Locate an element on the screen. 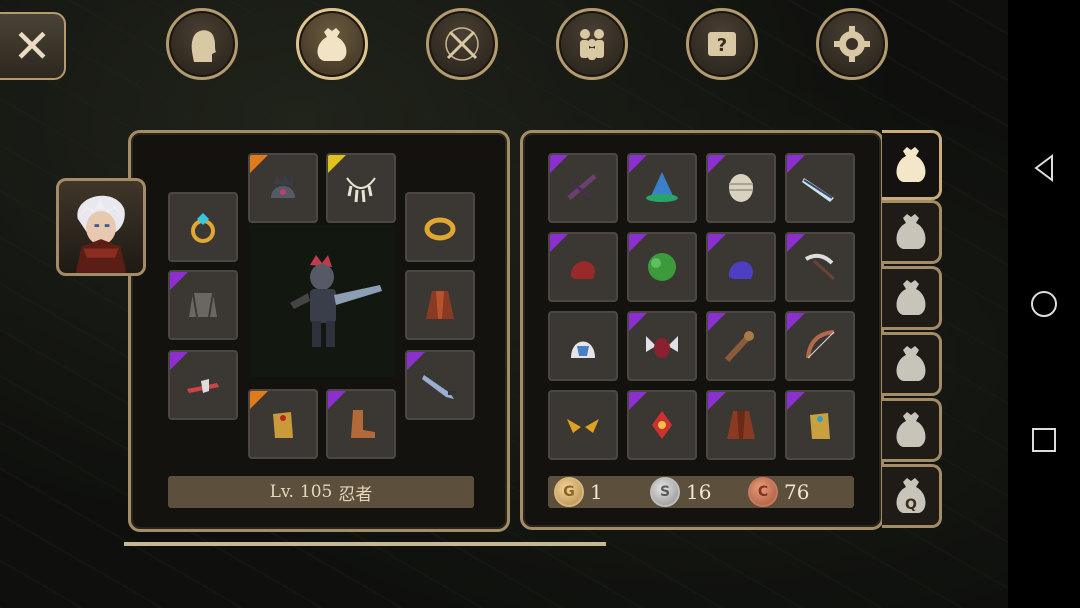  copper-coin-icon: C is located at coordinates (763, 492).